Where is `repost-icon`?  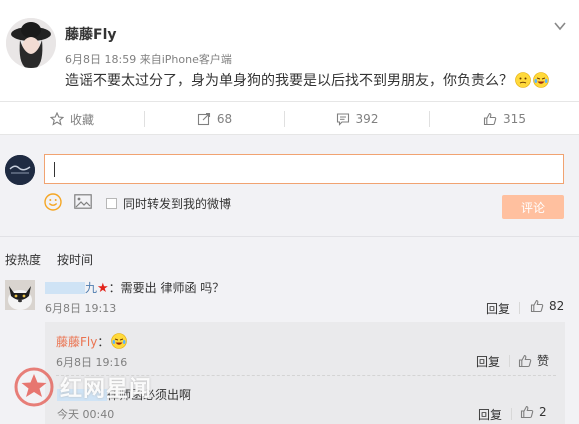 repost-icon is located at coordinates (203, 119).